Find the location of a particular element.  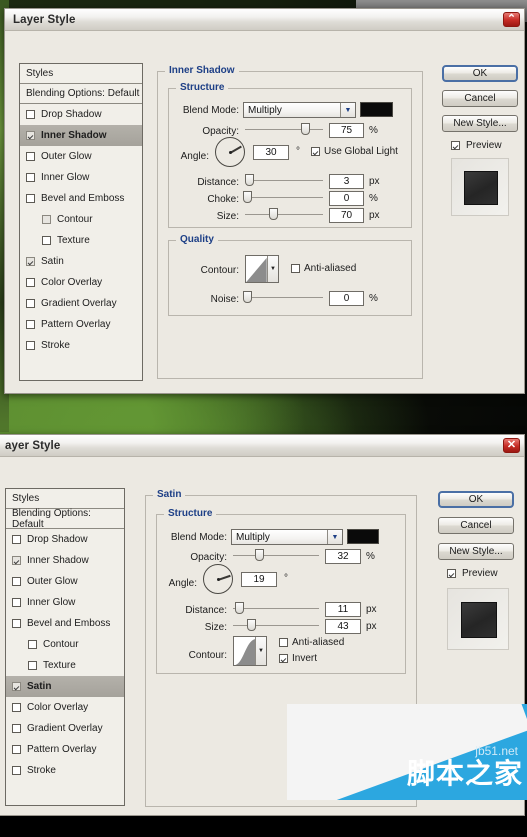

choke-input: 0 is located at coordinates (346, 198).